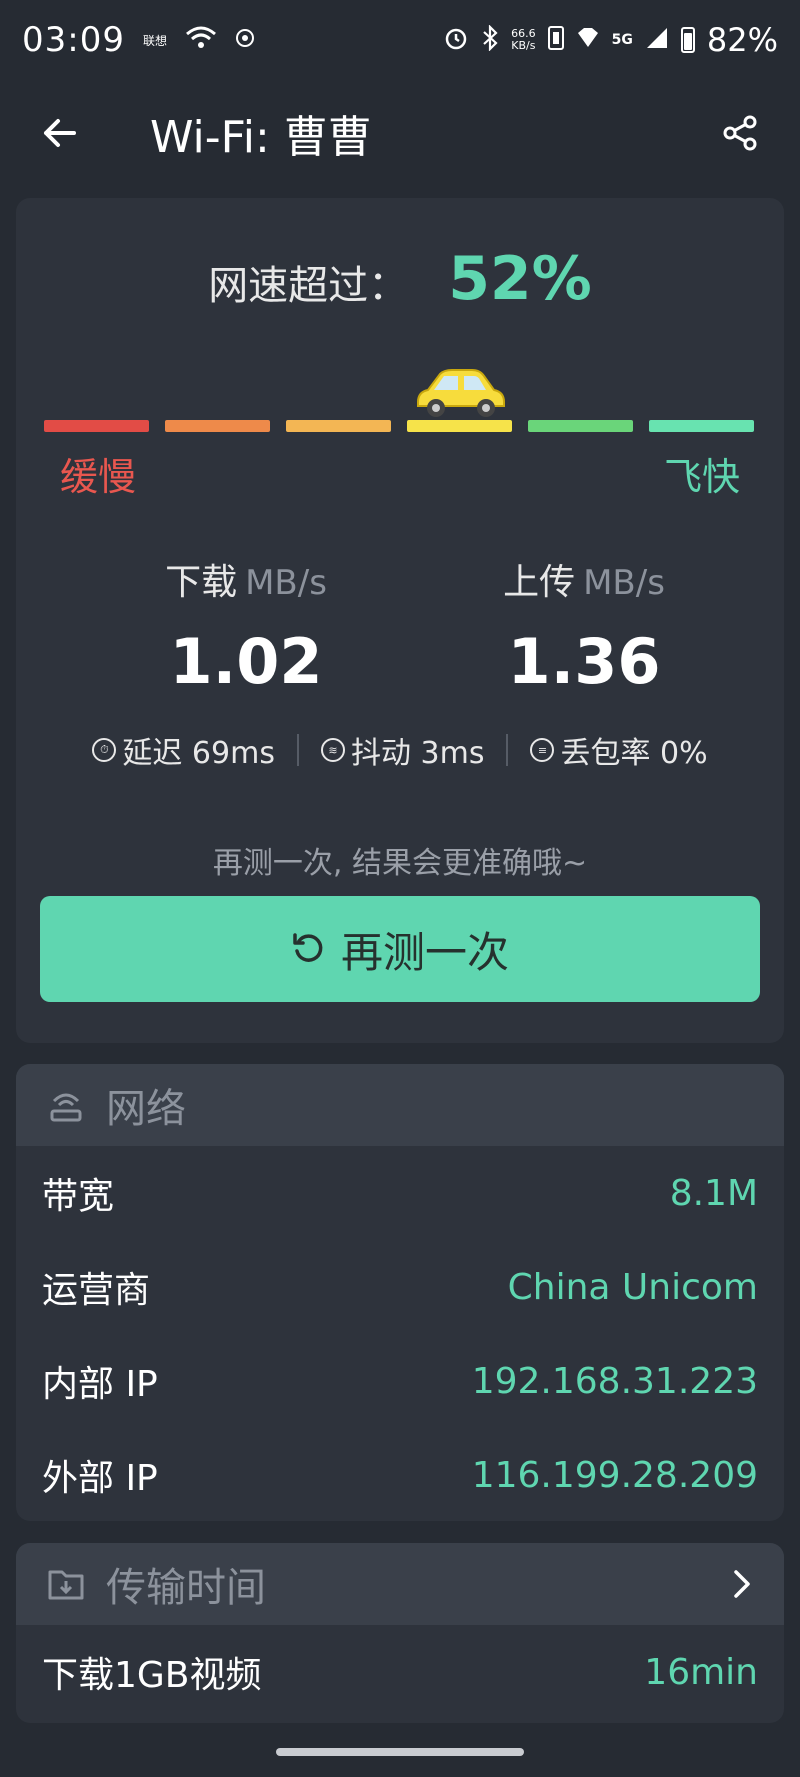 The height and width of the screenshot is (1777, 800). I want to click on row-value: 16min, so click(701, 1672).